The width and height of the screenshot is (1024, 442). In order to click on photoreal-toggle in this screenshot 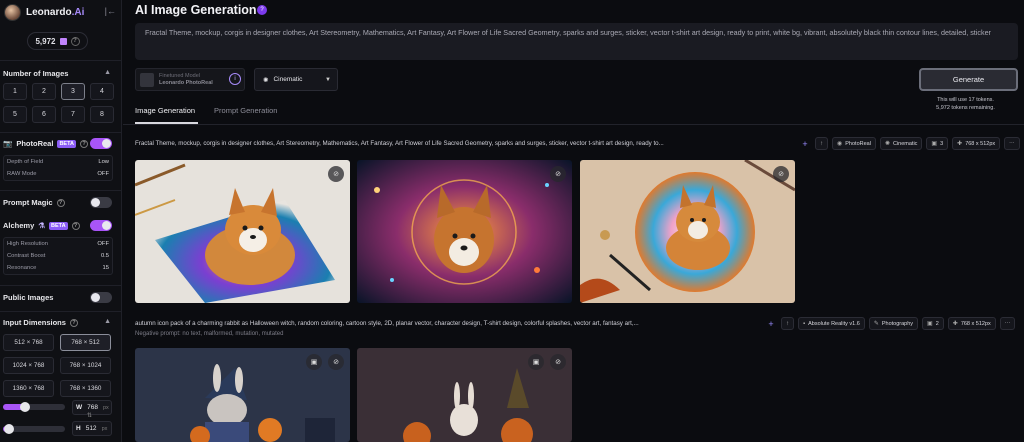, I will do `click(101, 143)`.